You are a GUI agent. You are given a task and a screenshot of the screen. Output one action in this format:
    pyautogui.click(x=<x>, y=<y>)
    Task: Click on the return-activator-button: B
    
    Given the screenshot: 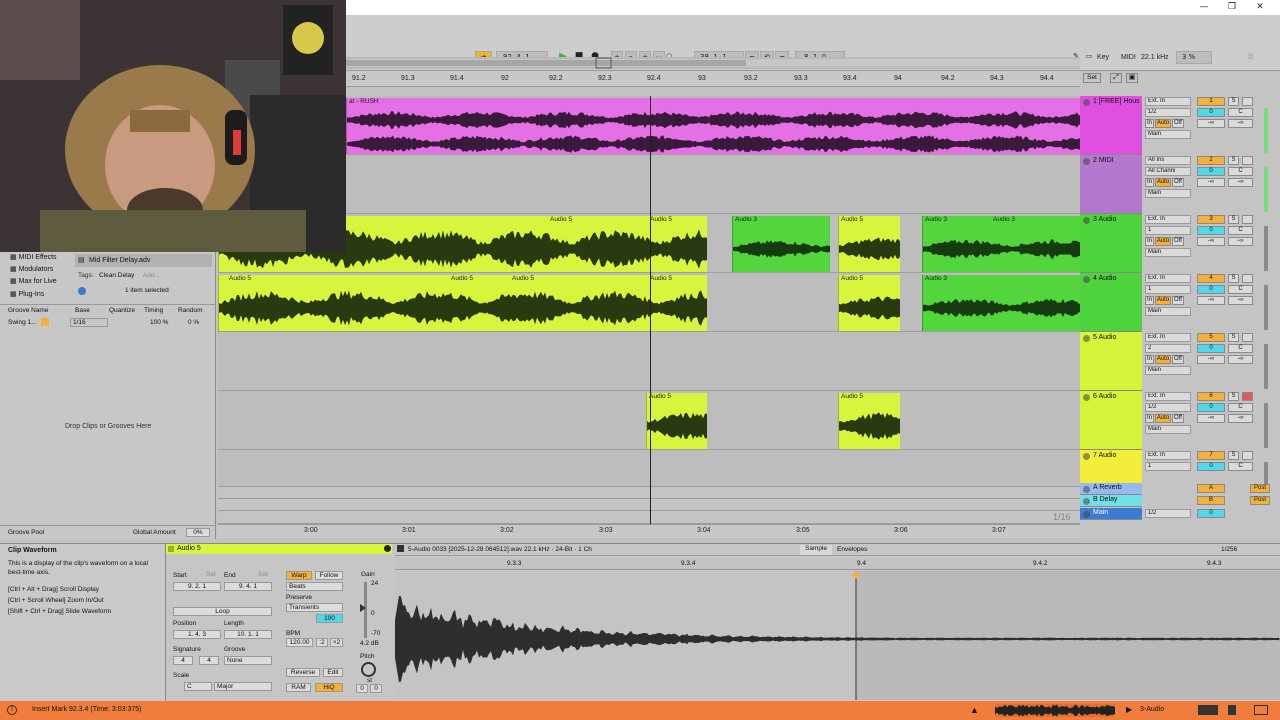 What is the action you would take?
    pyautogui.click(x=1211, y=500)
    